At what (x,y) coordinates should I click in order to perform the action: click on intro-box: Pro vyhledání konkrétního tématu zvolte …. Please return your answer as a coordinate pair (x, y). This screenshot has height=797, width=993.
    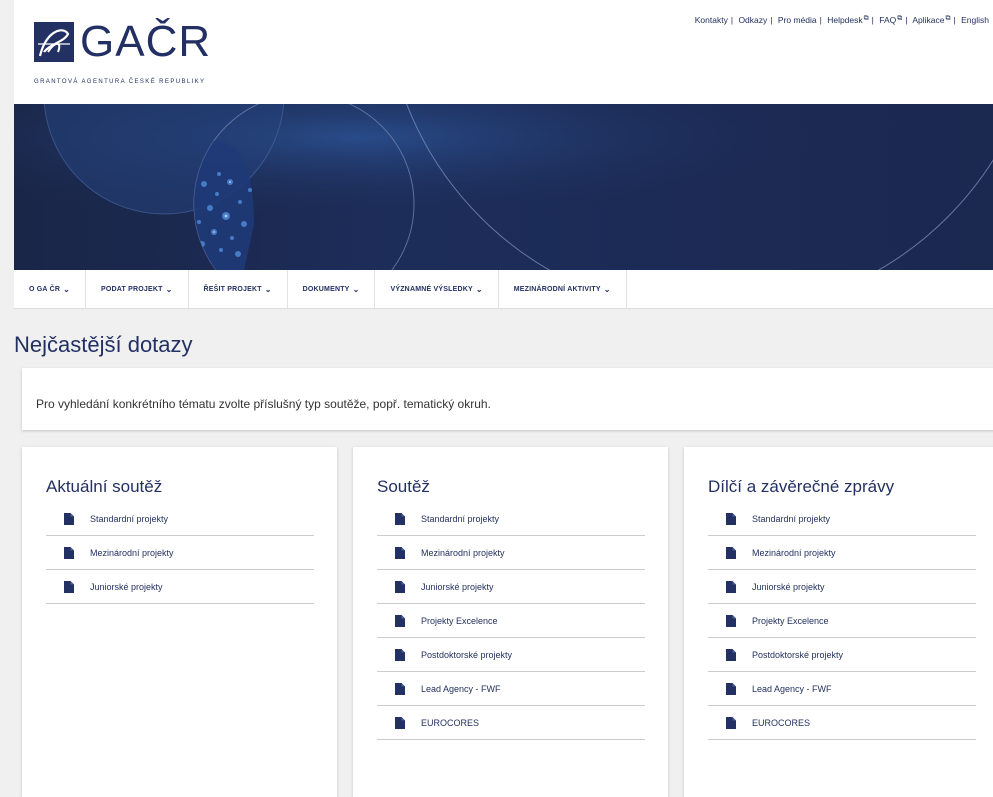
    Looking at the image, I should click on (507, 399).